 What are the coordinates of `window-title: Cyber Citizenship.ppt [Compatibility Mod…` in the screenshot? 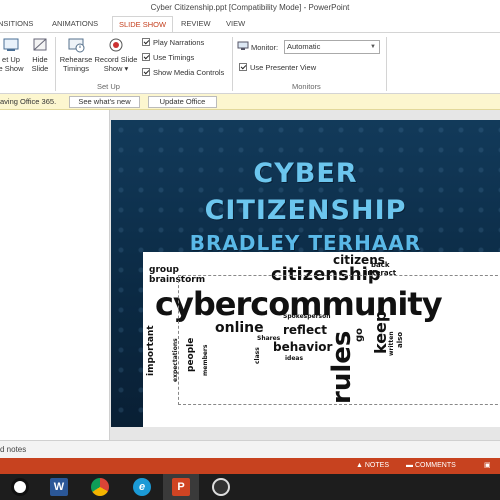 It's located at (250, 8).